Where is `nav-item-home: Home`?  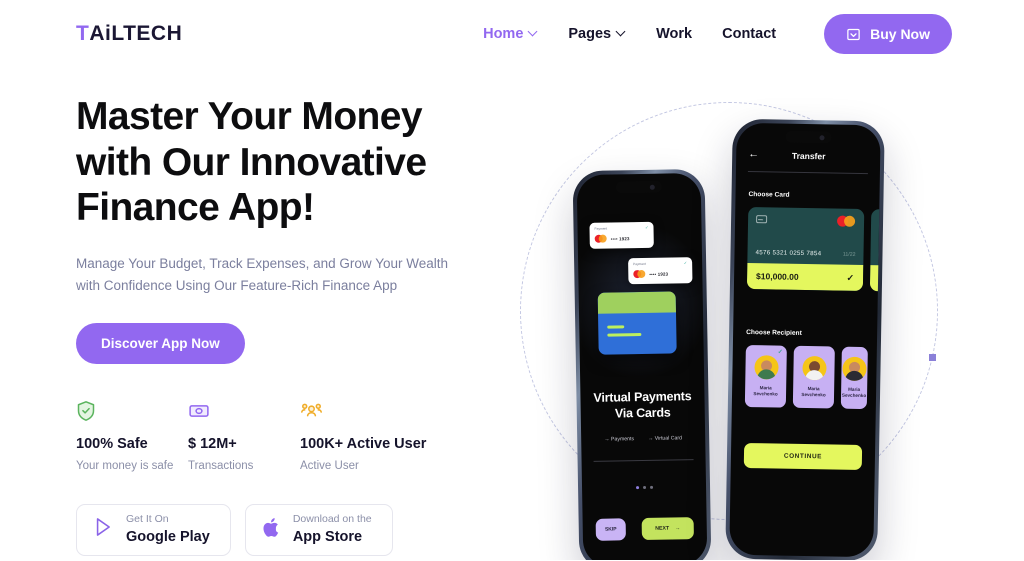
nav-item-home: Home is located at coordinates (510, 34).